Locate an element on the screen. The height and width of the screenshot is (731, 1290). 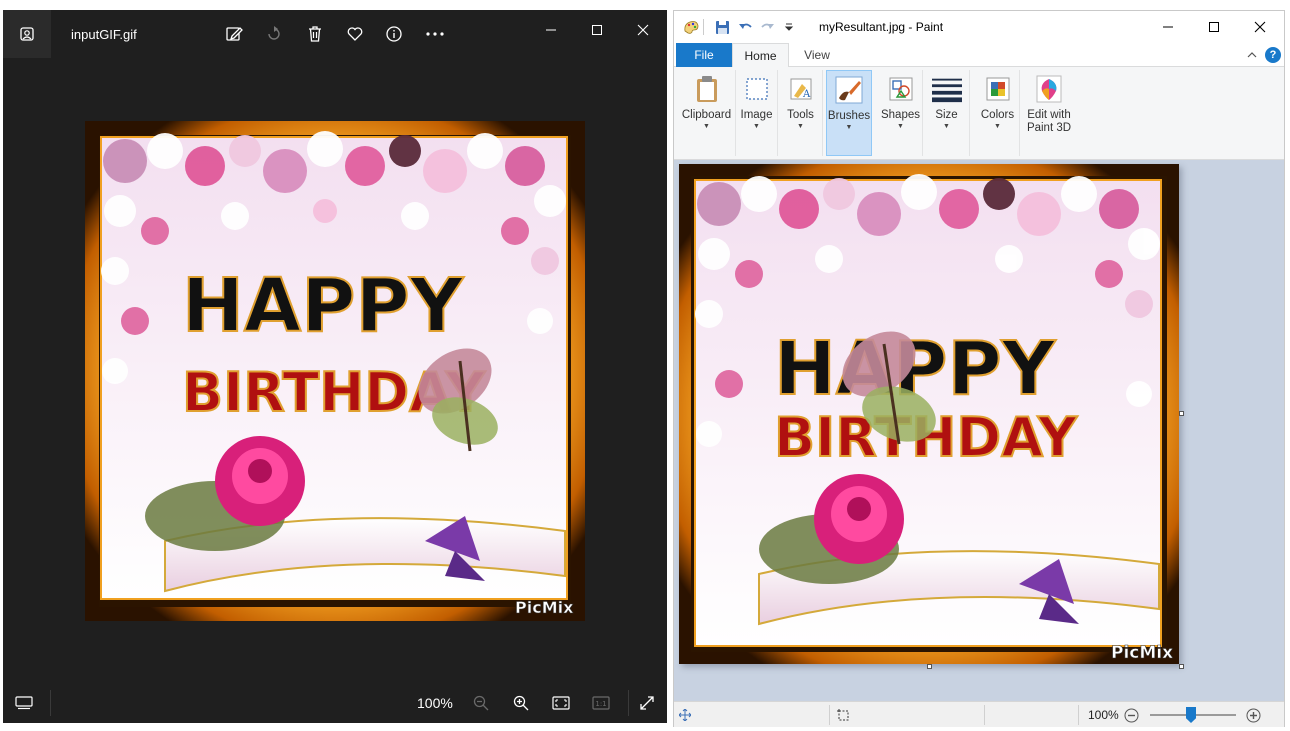
help-icon: ? is located at coordinates (1273, 55).